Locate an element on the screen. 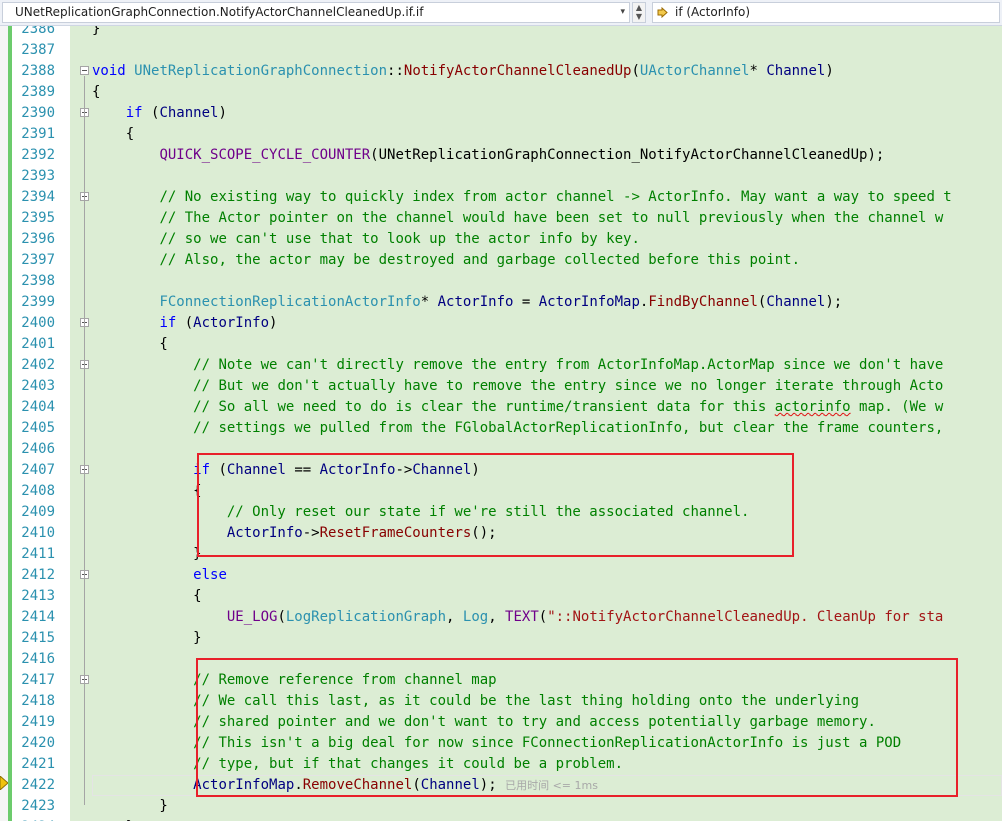 This screenshot has height=821, width=1002. line-number: 2396 is located at coordinates (38, 239).